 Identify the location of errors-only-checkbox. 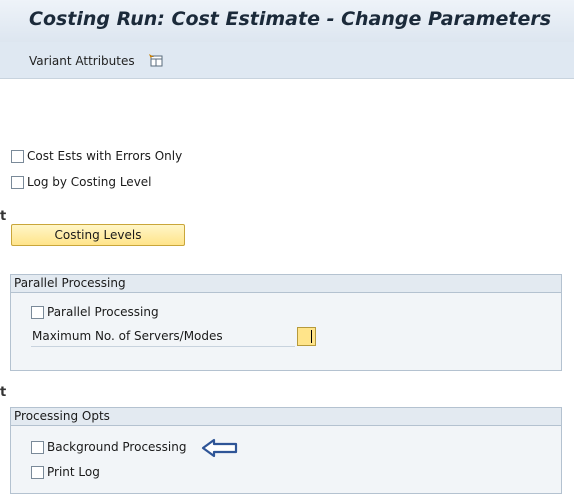
(17, 156).